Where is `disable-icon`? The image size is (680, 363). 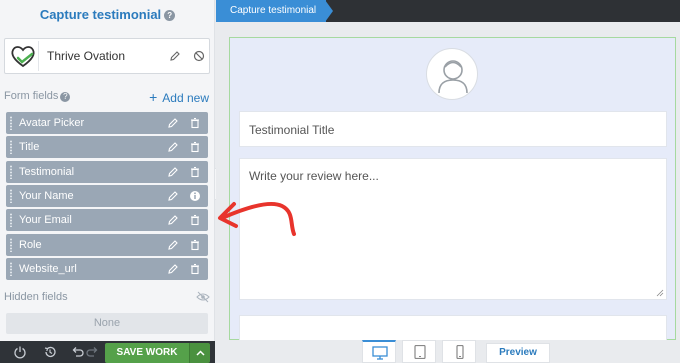
disable-icon is located at coordinates (199, 56).